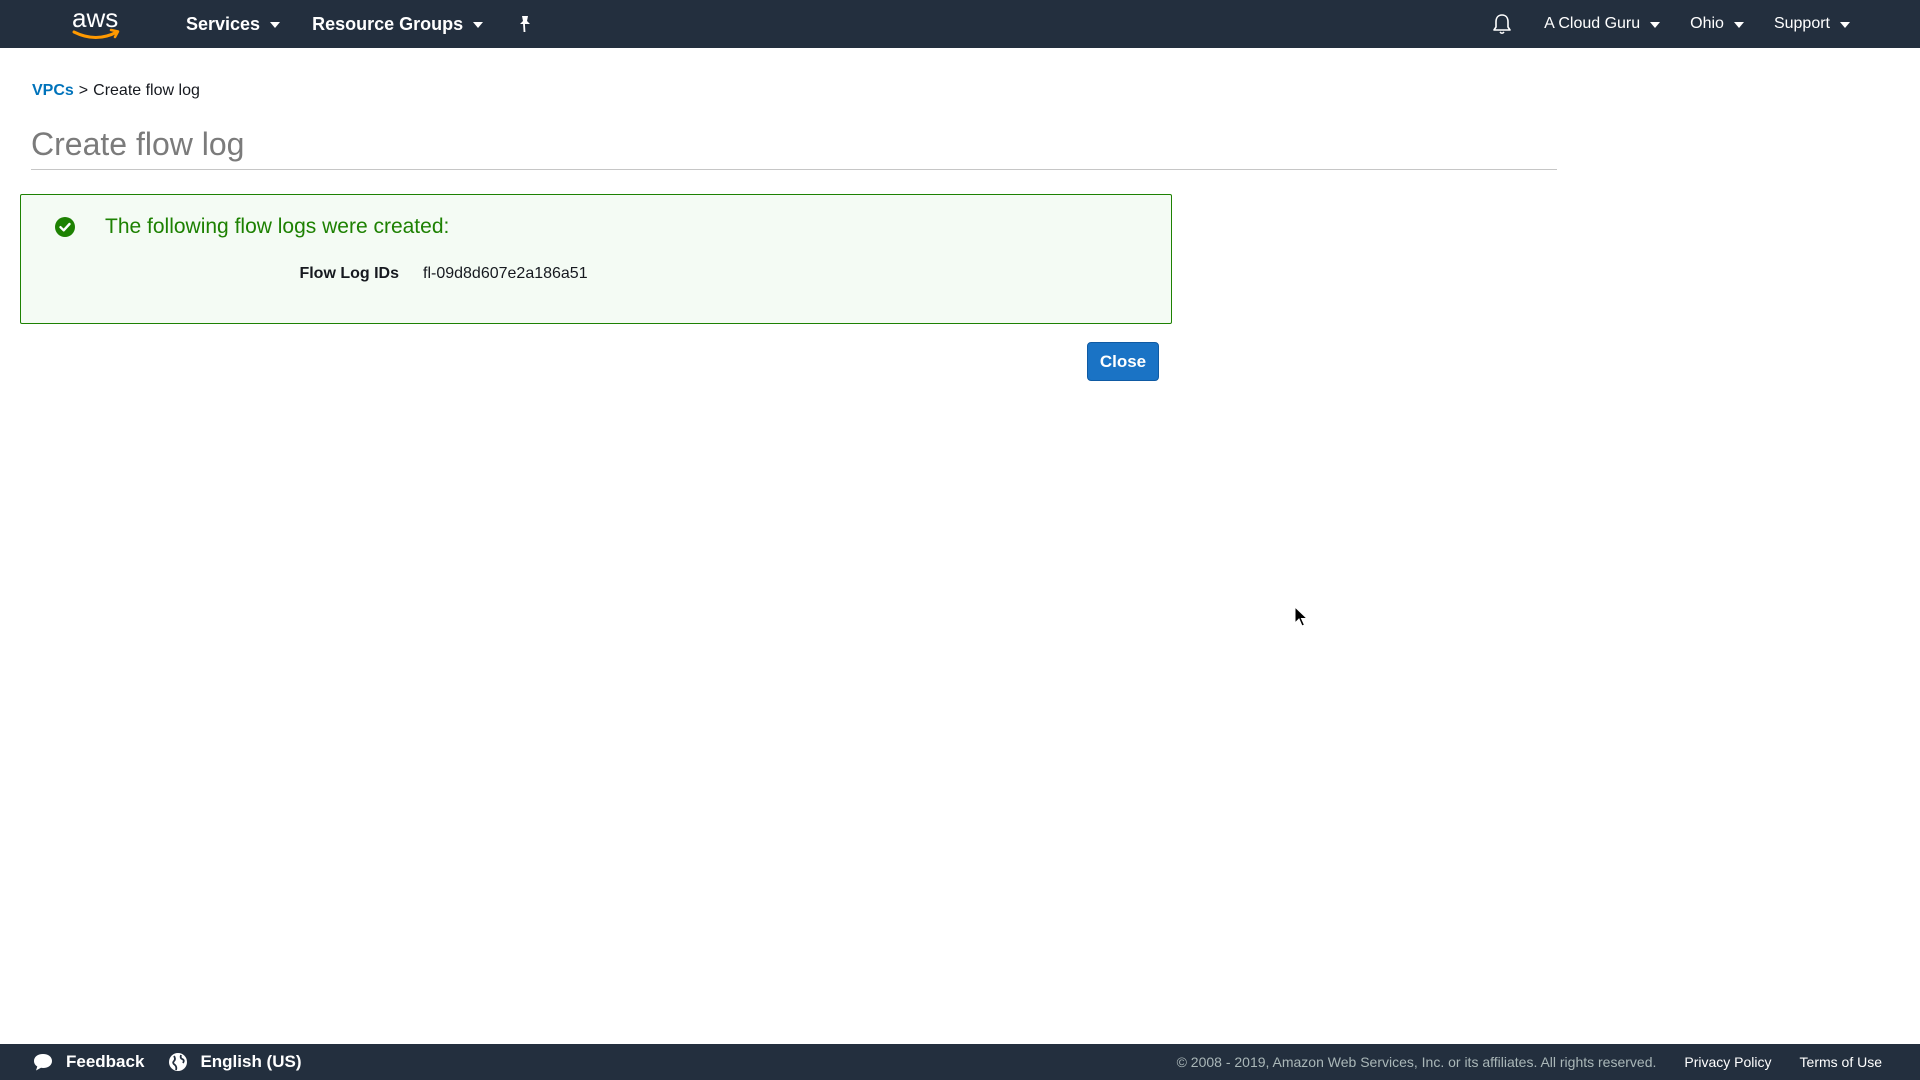 This screenshot has height=1080, width=1920. I want to click on page-title: Create flow log, so click(794, 149).